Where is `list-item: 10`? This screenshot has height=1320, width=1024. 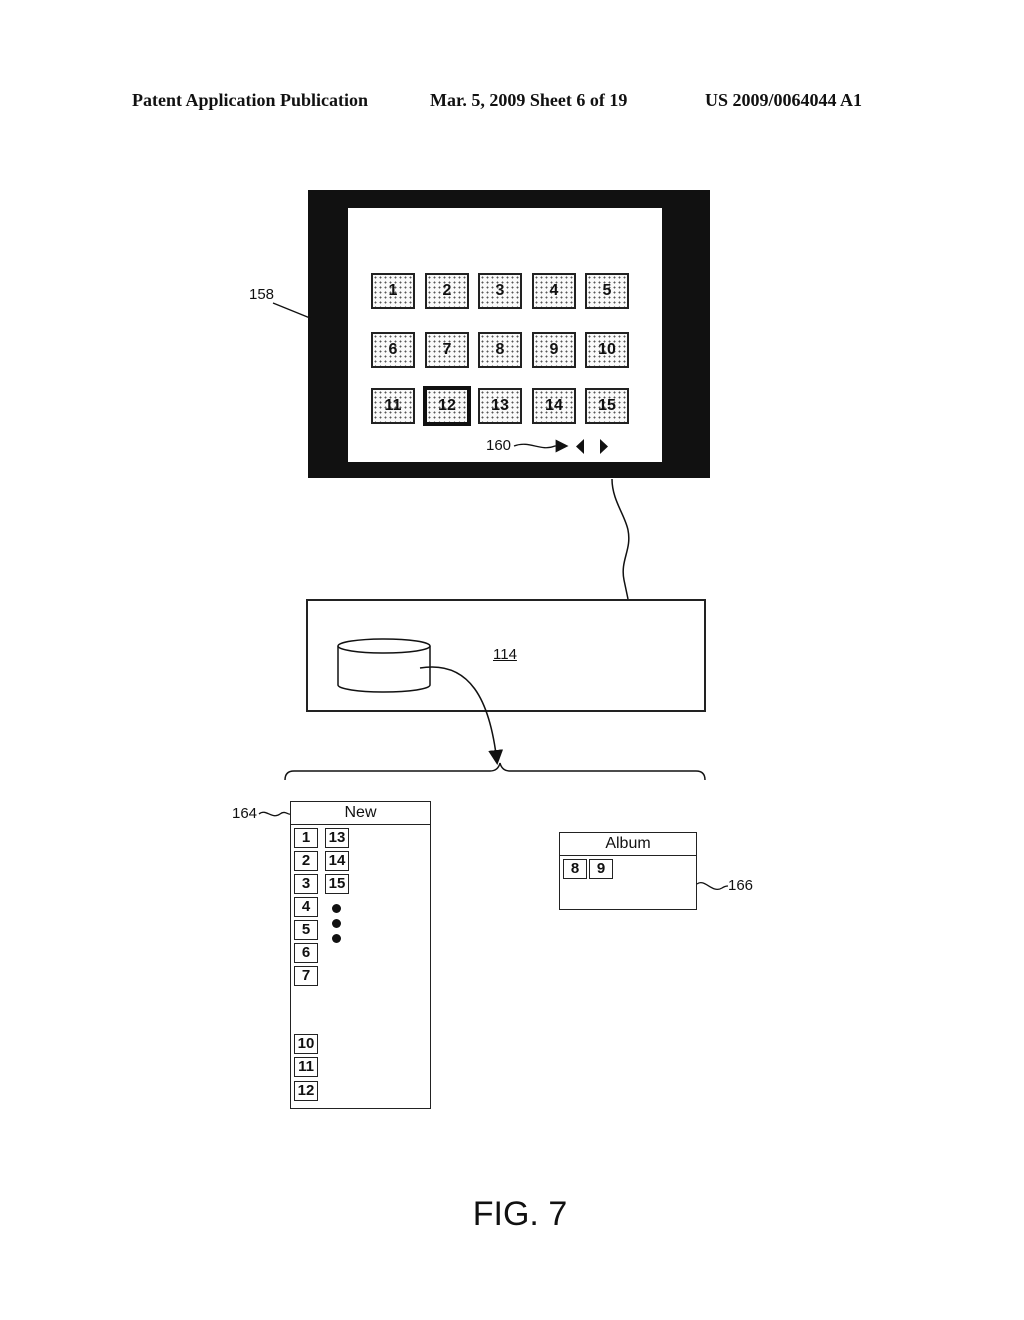 list-item: 10 is located at coordinates (306, 1044).